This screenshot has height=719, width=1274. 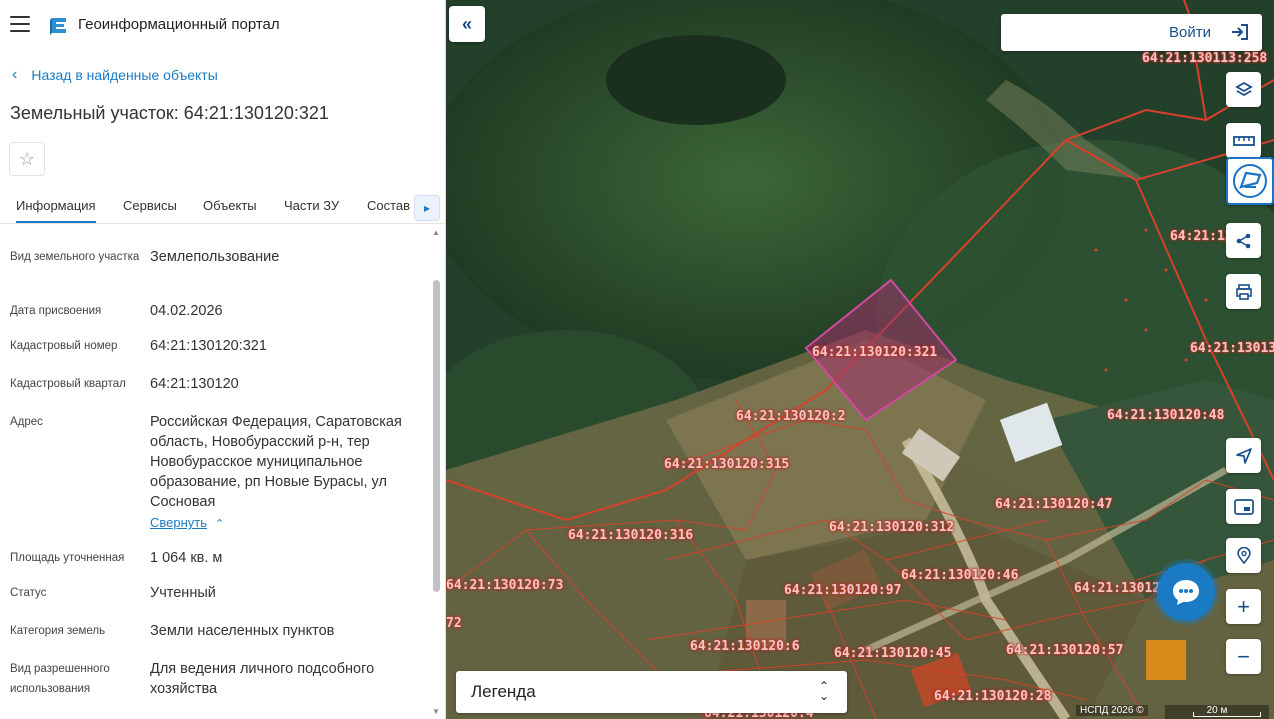 I want to click on locate-icon, so click(x=1243, y=455).